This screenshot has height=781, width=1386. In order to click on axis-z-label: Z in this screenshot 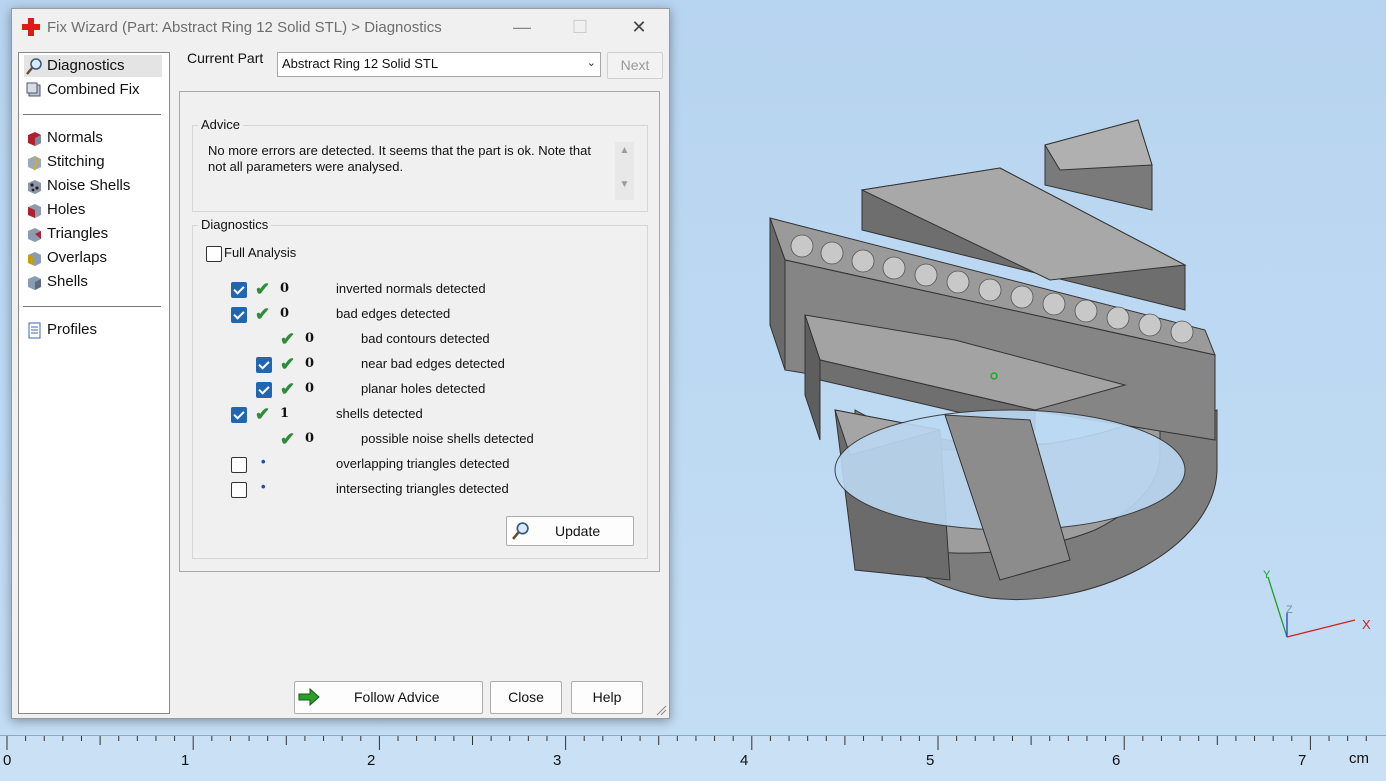, I will do `click(1289, 610)`.